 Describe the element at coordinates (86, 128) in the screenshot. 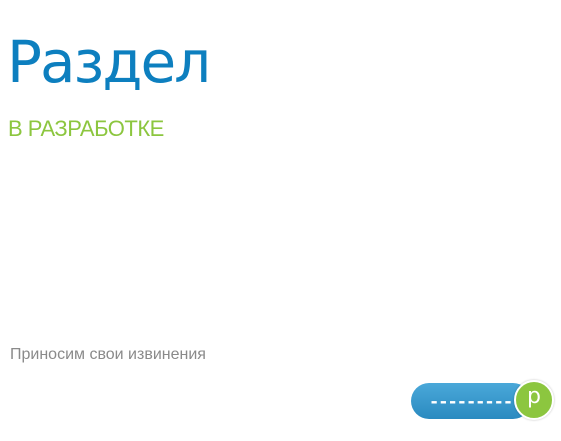

I see `page-subtitle: В РАЗРАБОТКЕ` at that location.